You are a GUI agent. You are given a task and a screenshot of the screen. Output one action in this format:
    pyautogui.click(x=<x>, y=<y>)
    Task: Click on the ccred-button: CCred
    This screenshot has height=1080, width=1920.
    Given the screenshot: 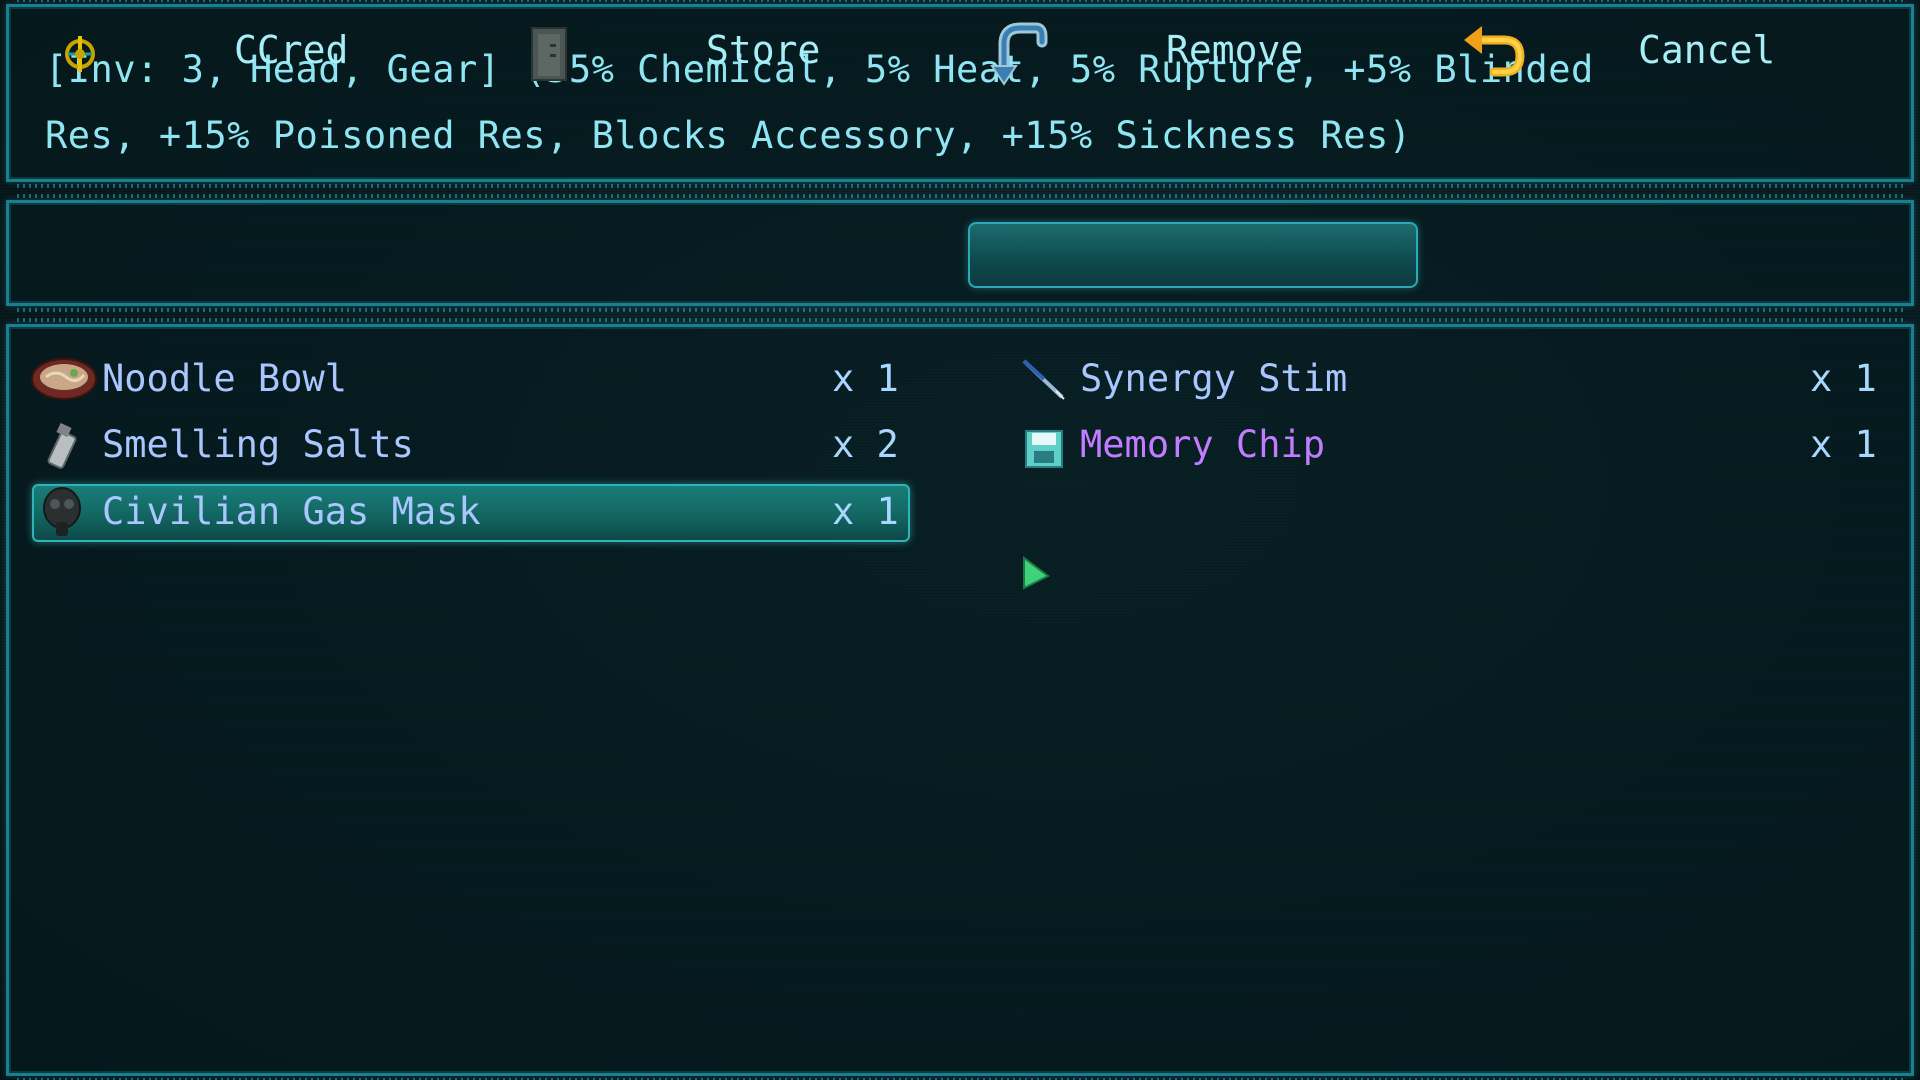 What is the action you would take?
    pyautogui.click(x=236, y=52)
    